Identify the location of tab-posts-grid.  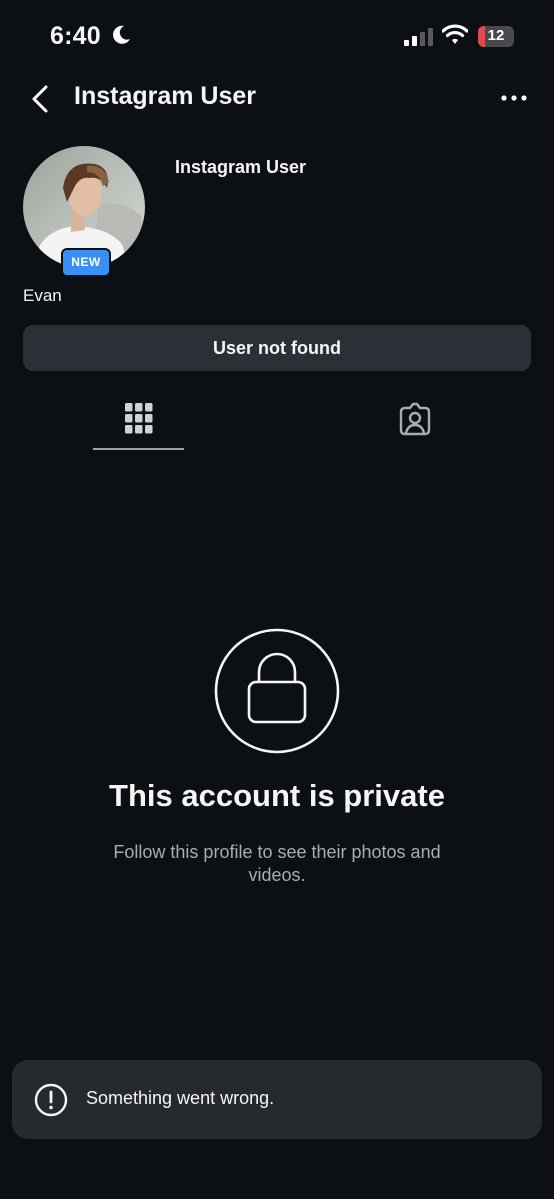
(138, 424).